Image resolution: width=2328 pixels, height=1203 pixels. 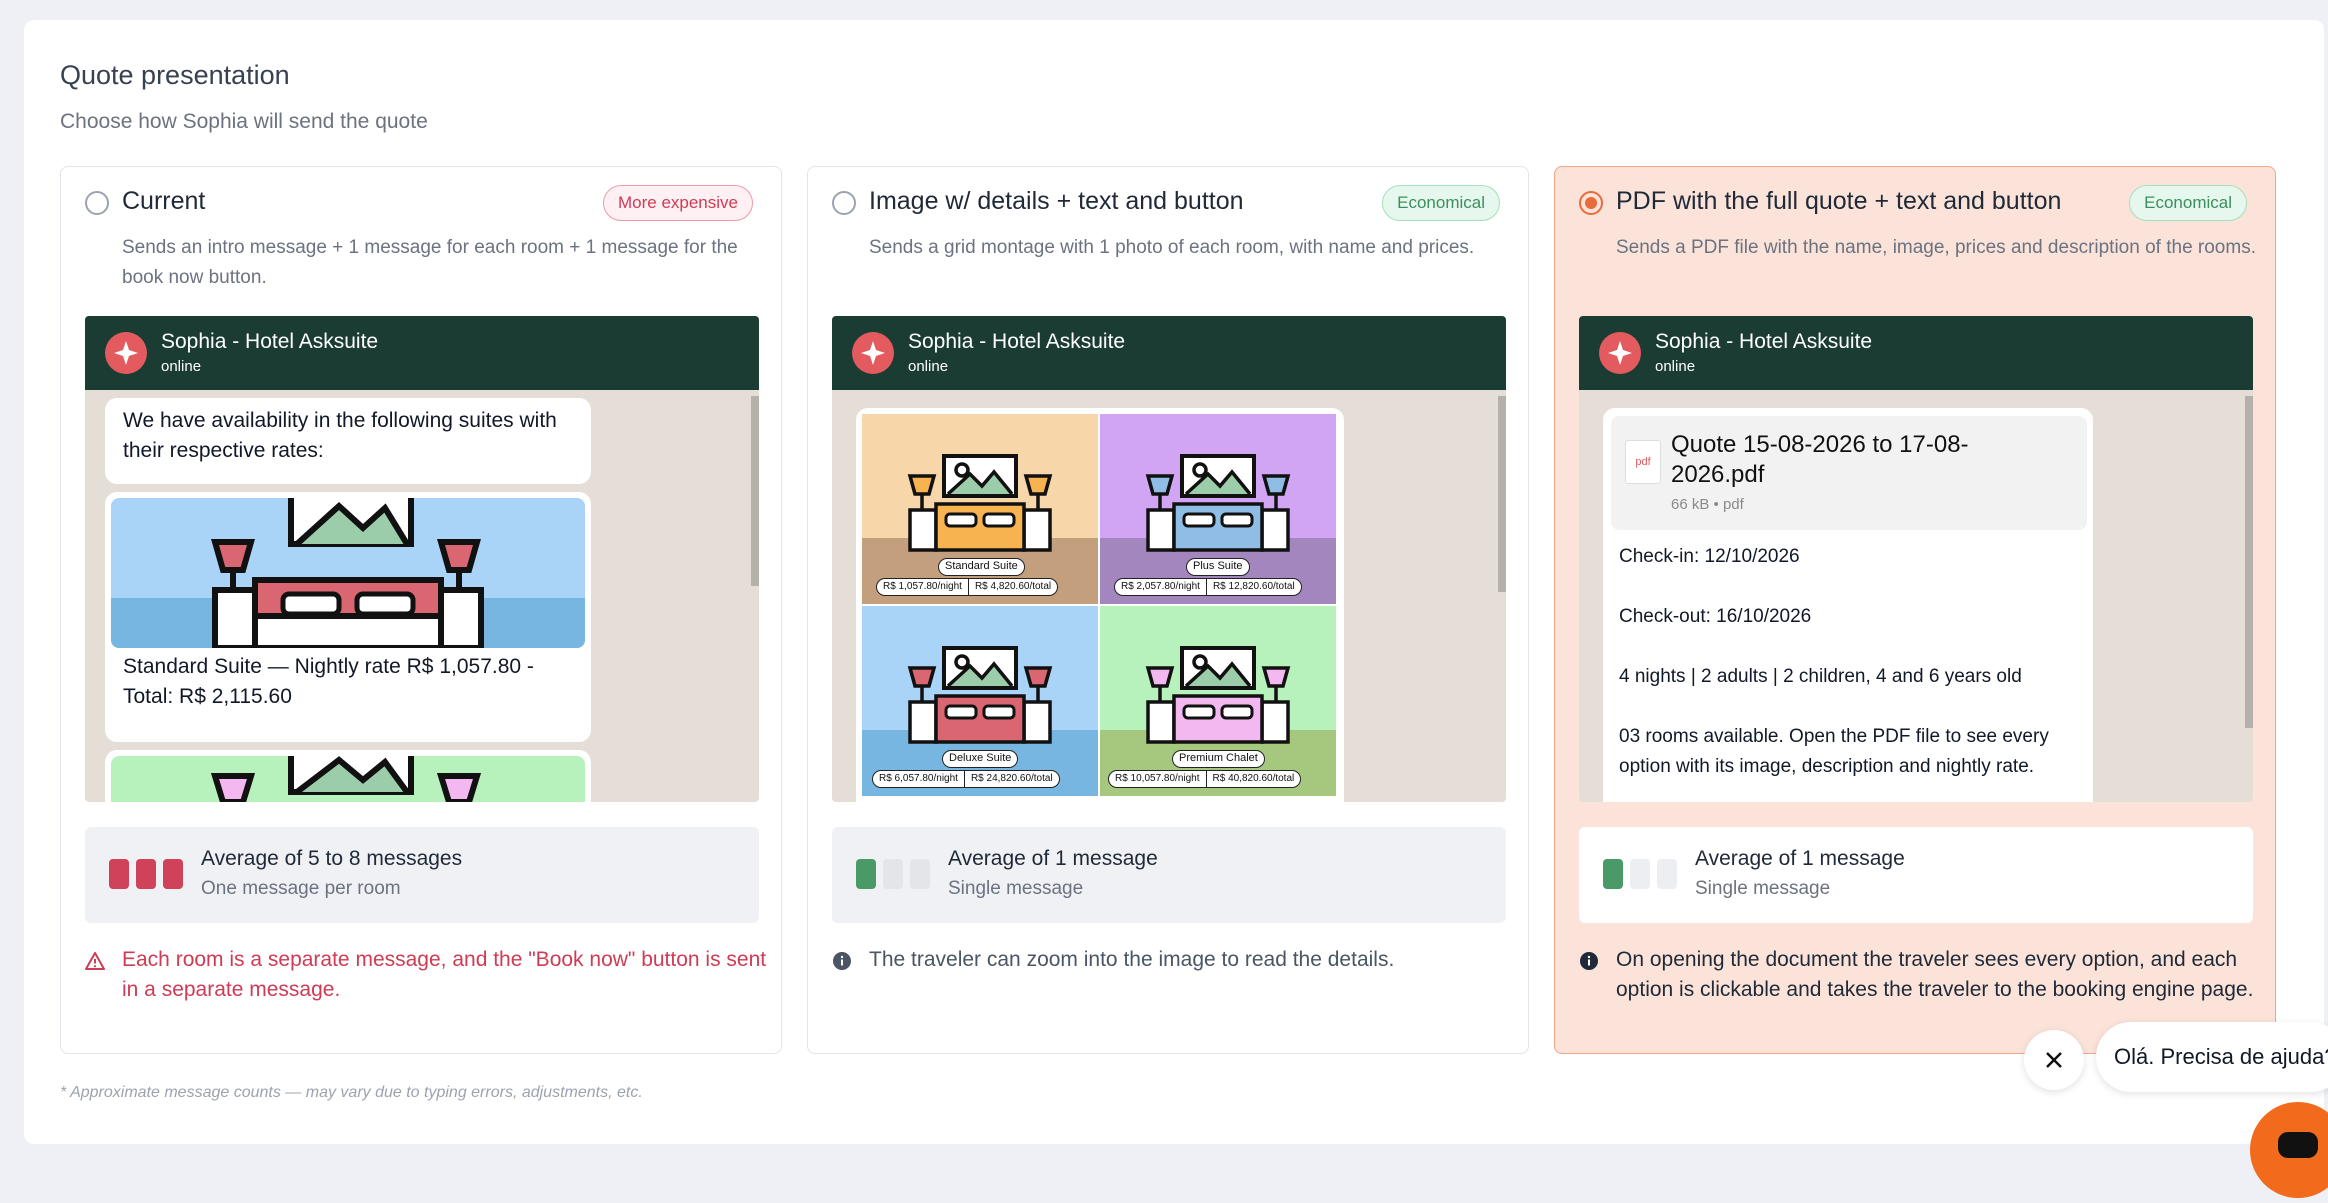 What do you see at coordinates (918, 778) in the screenshot?
I see `nightly-price: R$ 6,057.80/night` at bounding box center [918, 778].